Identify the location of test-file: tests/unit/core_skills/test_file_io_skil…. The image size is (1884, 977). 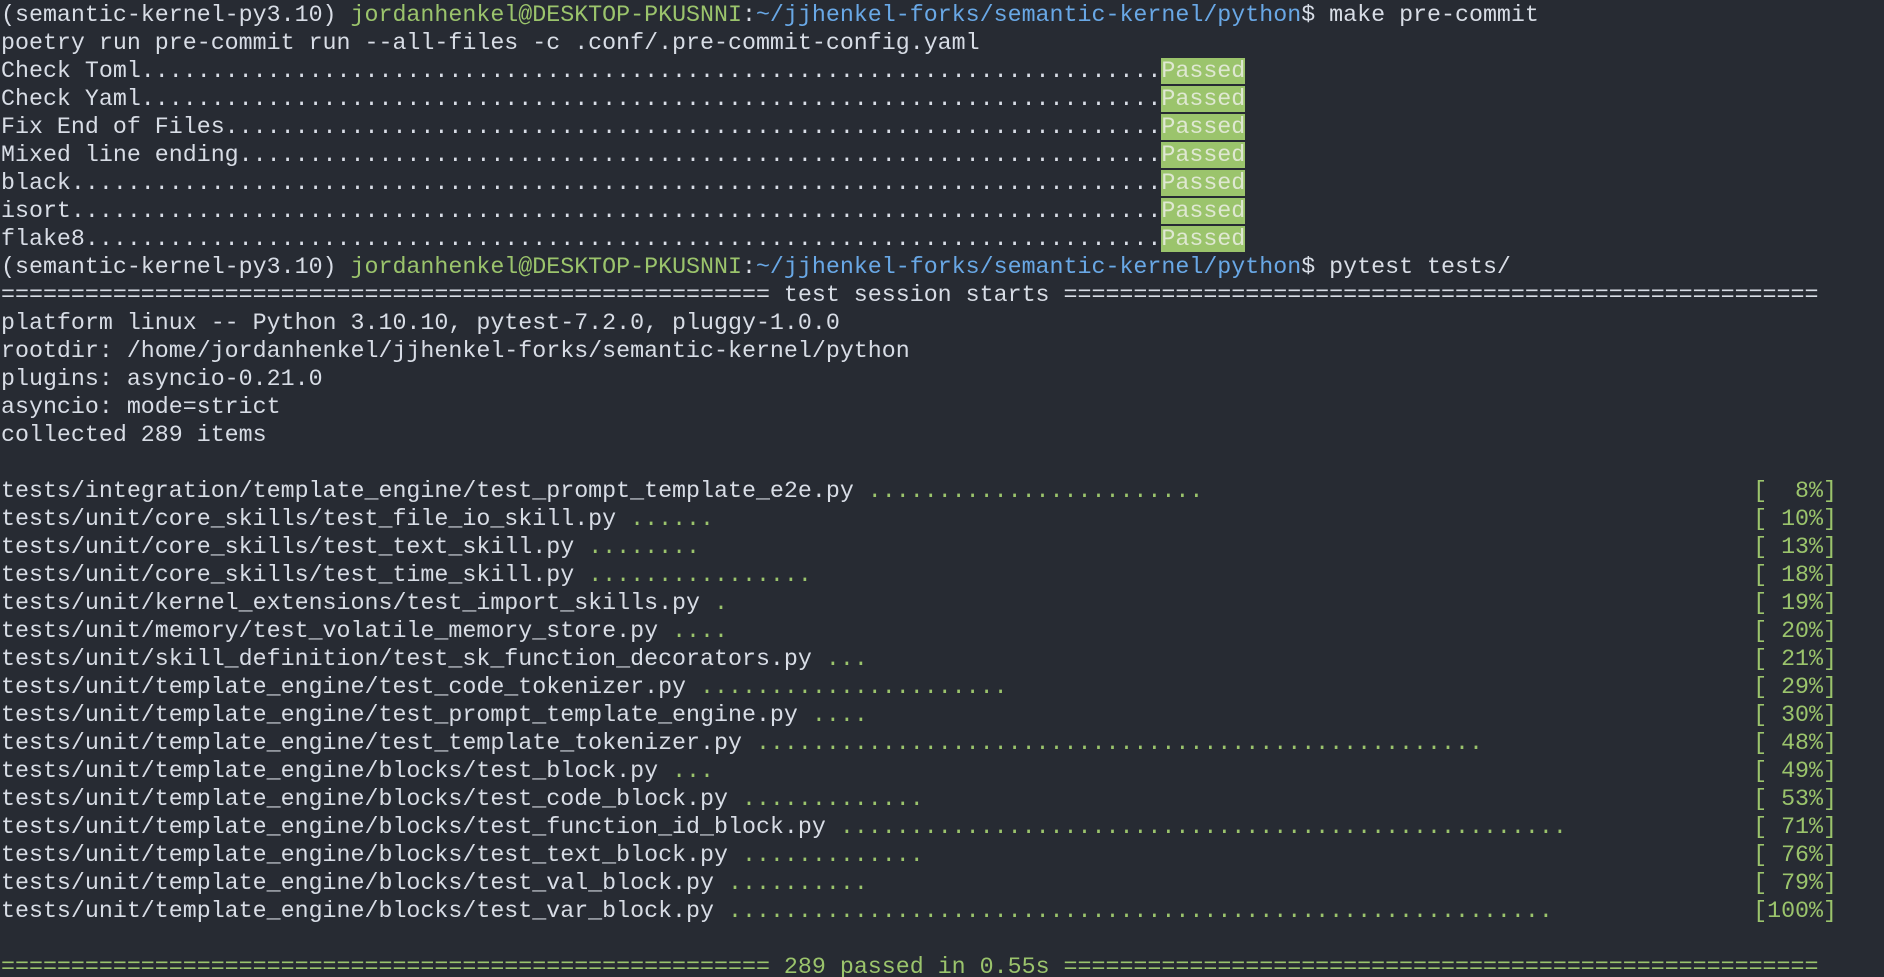
(309, 519).